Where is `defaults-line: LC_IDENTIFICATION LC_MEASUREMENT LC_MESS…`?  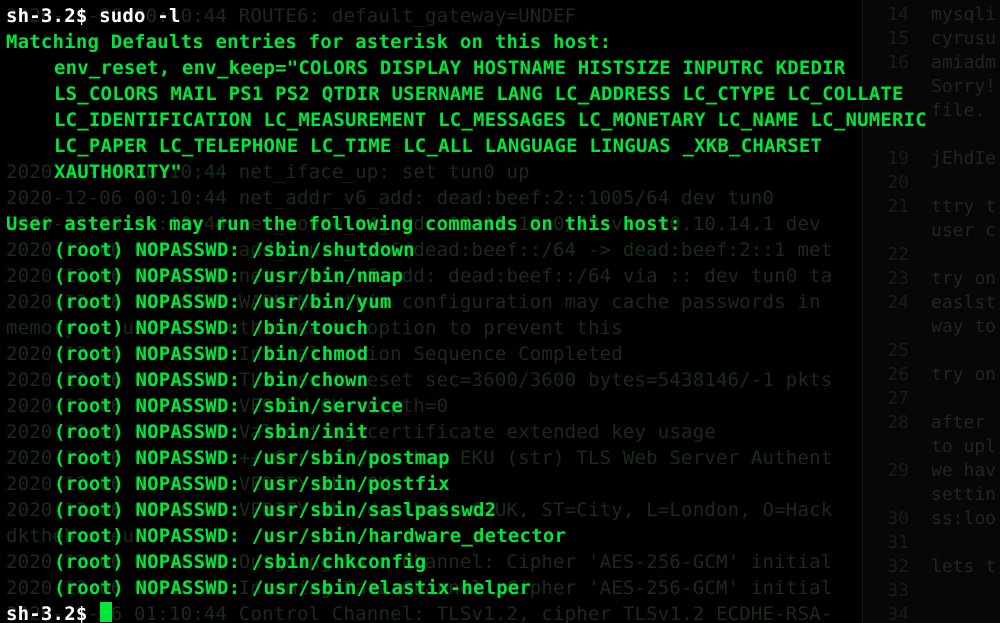
defaults-line: LC_IDENTIFICATION LC_MEASUREMENT LC_MESS… is located at coordinates (490, 120).